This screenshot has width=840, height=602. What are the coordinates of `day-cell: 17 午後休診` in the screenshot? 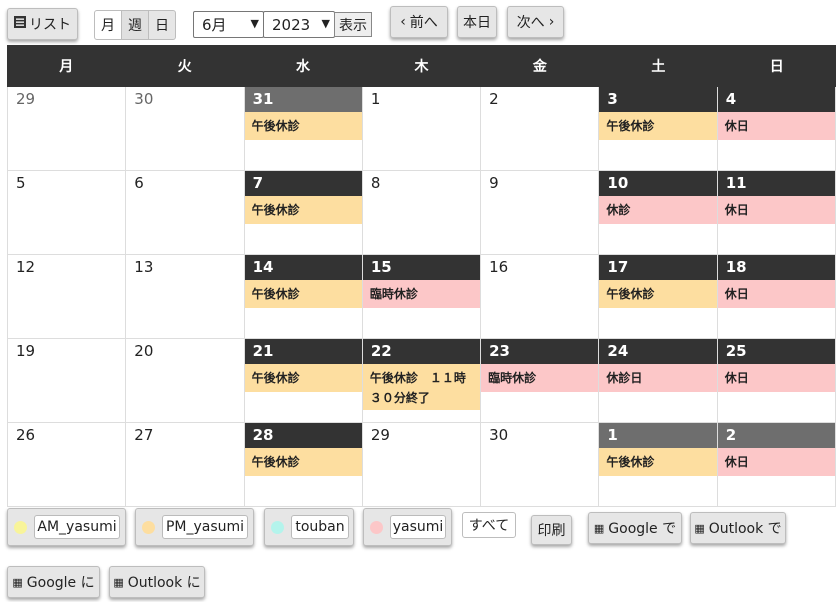 It's located at (658, 297).